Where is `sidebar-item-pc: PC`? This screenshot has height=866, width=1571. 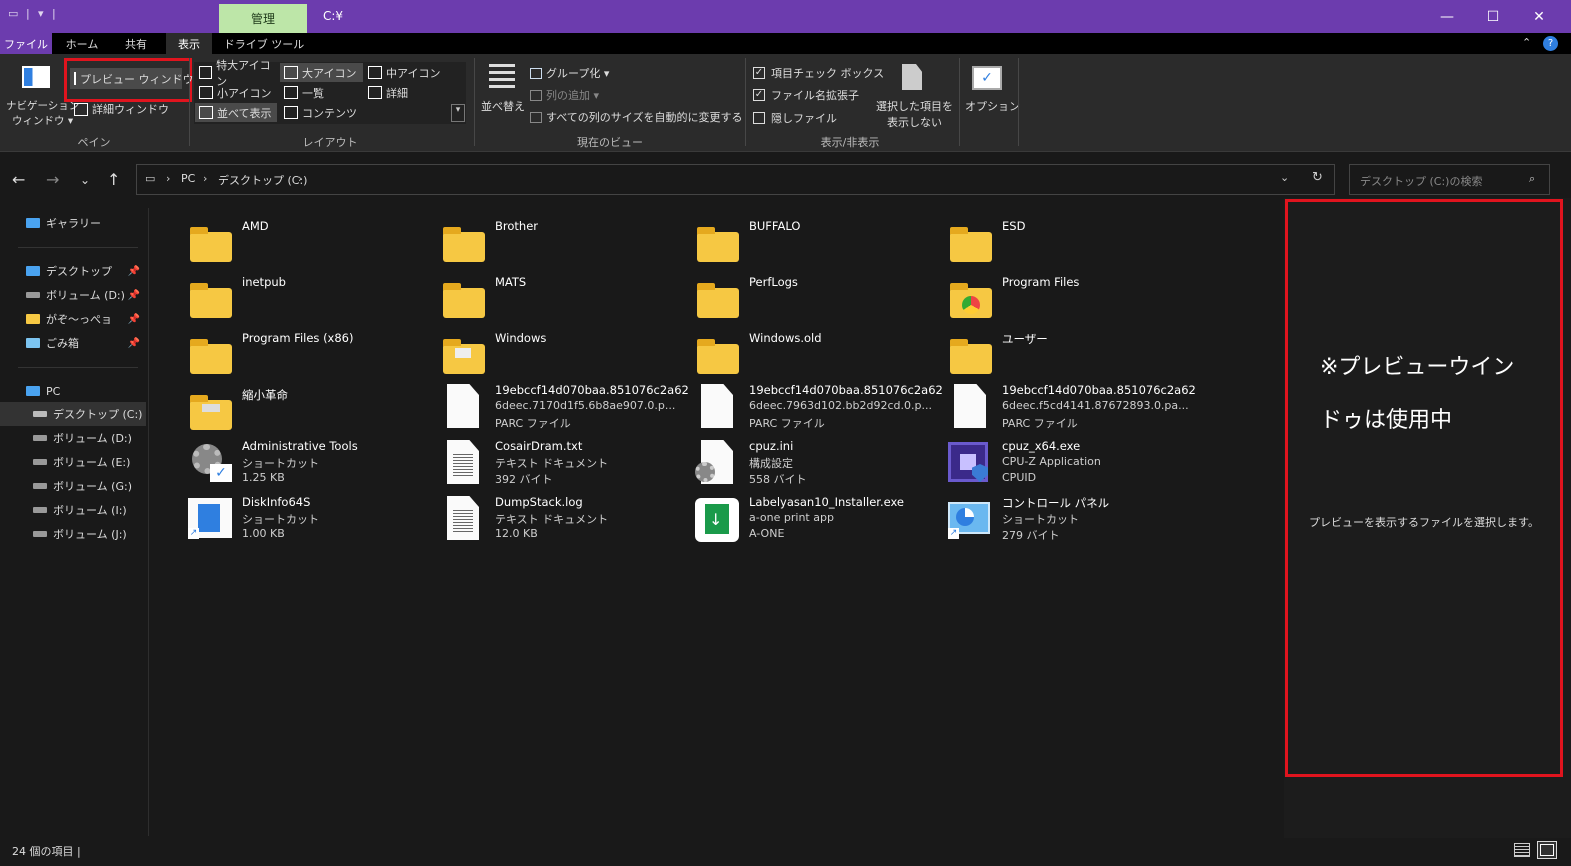
sidebar-item-pc: PC is located at coordinates (73, 391).